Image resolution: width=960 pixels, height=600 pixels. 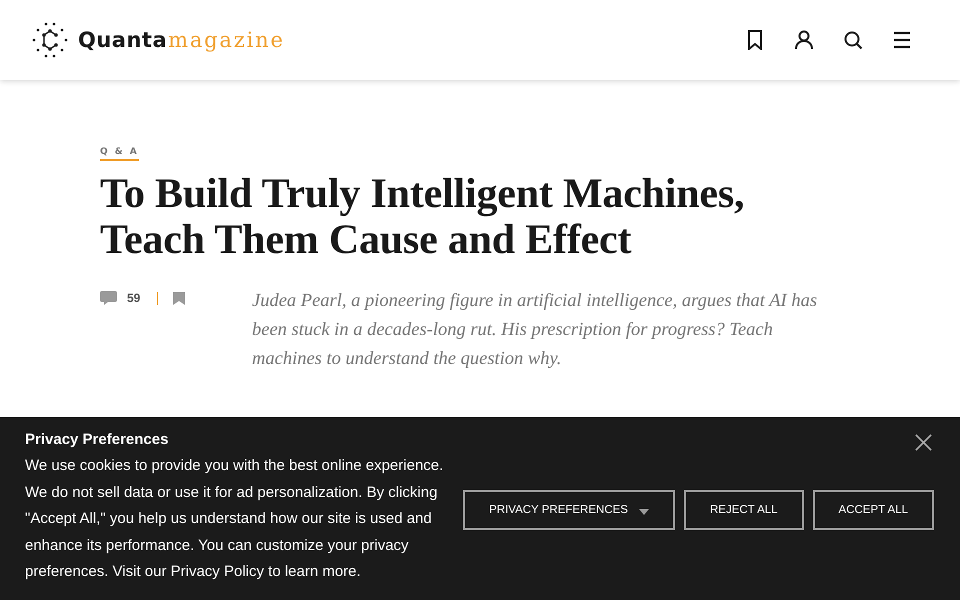 I want to click on quanta-magazine-logo: Quantamagazine, so click(x=158, y=40).